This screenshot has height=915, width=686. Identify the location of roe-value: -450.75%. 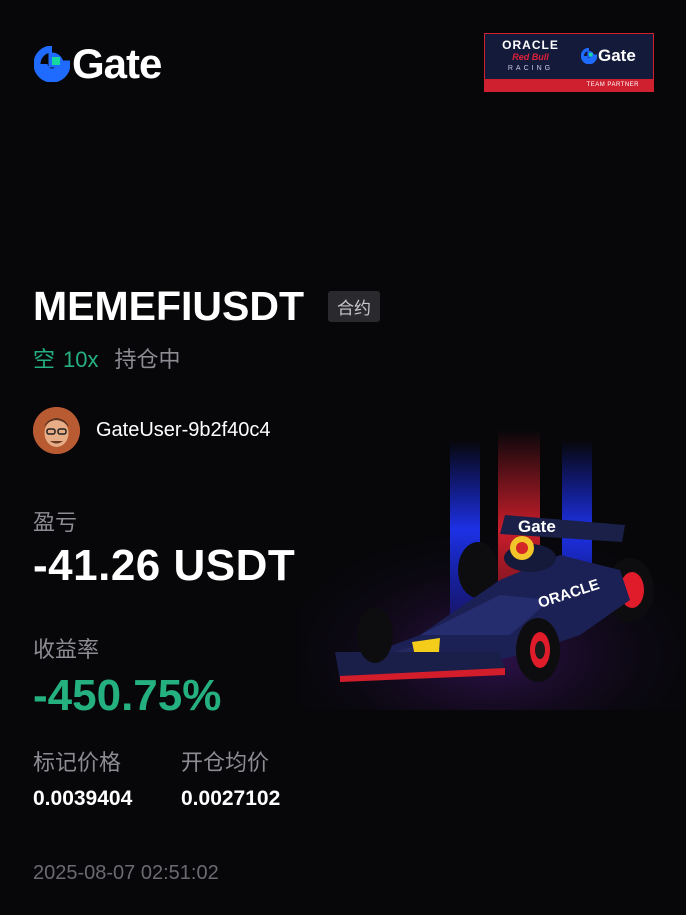
(127, 695).